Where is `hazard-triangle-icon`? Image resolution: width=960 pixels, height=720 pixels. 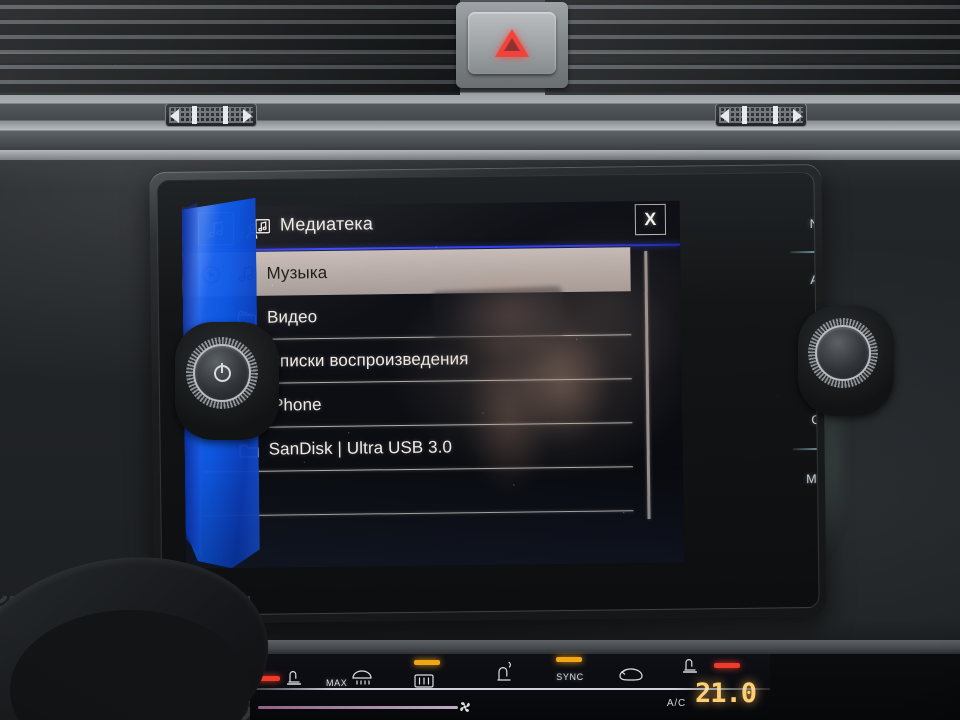
hazard-triangle-icon is located at coordinates (512, 43).